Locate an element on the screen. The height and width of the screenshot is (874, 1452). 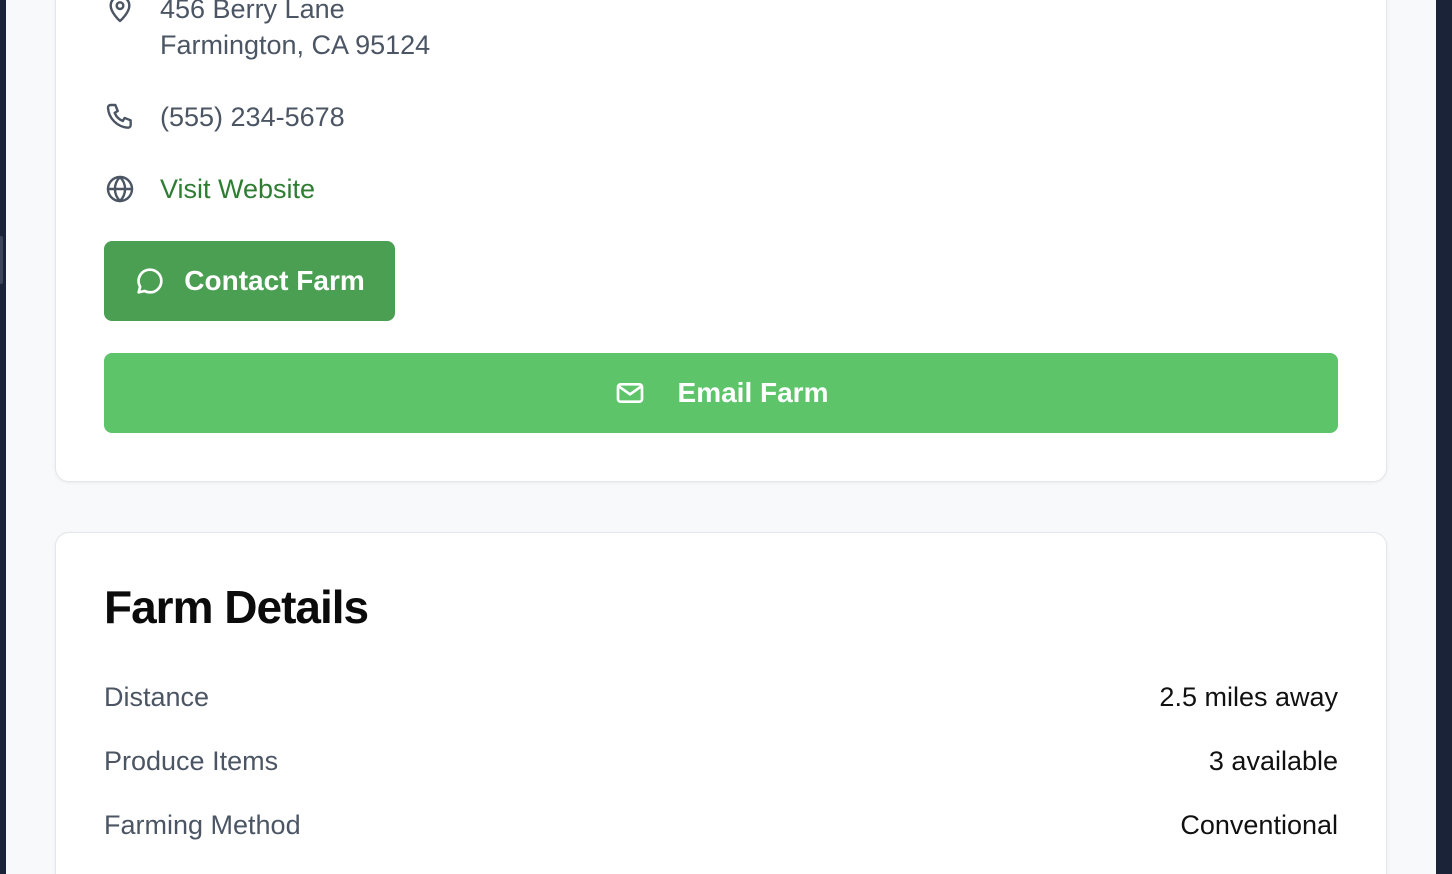
detail-row-farming-method: Farming Method Conventional is located at coordinates (721, 825).